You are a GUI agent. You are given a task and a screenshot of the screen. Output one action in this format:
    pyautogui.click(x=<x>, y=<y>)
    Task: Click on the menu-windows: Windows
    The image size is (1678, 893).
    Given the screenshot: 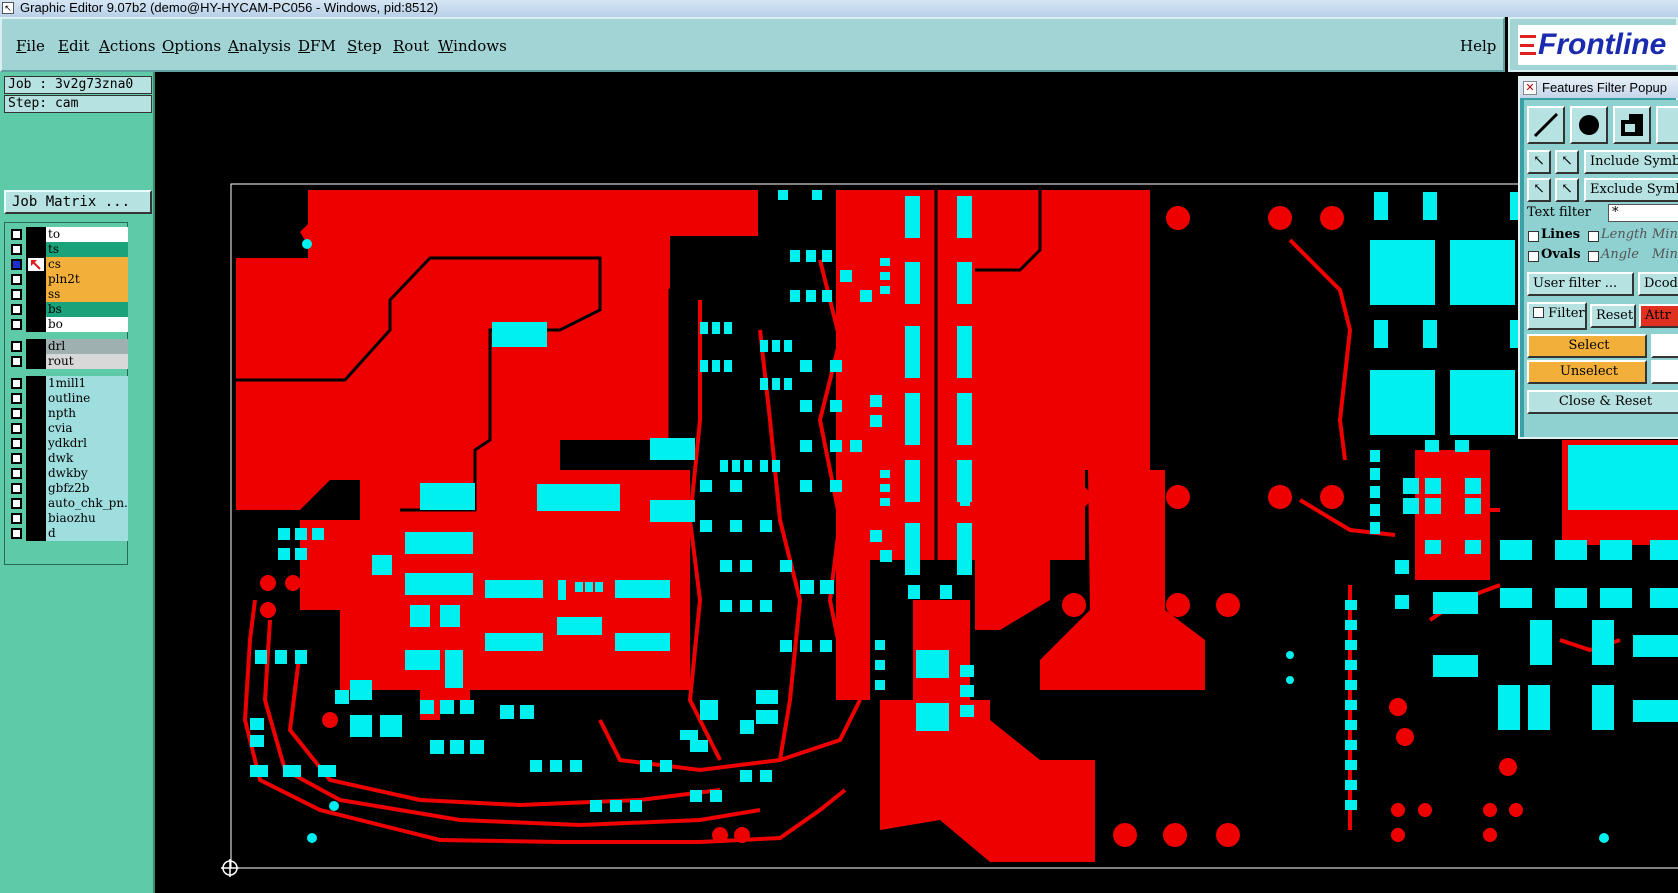 What is the action you would take?
    pyautogui.click(x=472, y=46)
    